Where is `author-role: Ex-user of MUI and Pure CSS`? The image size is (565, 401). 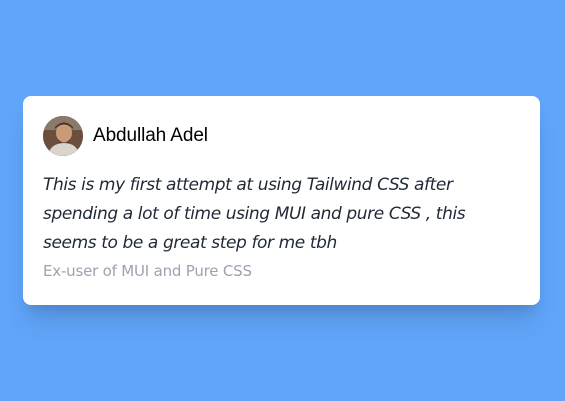
author-role: Ex-user of MUI and Pure CSS is located at coordinates (147, 271).